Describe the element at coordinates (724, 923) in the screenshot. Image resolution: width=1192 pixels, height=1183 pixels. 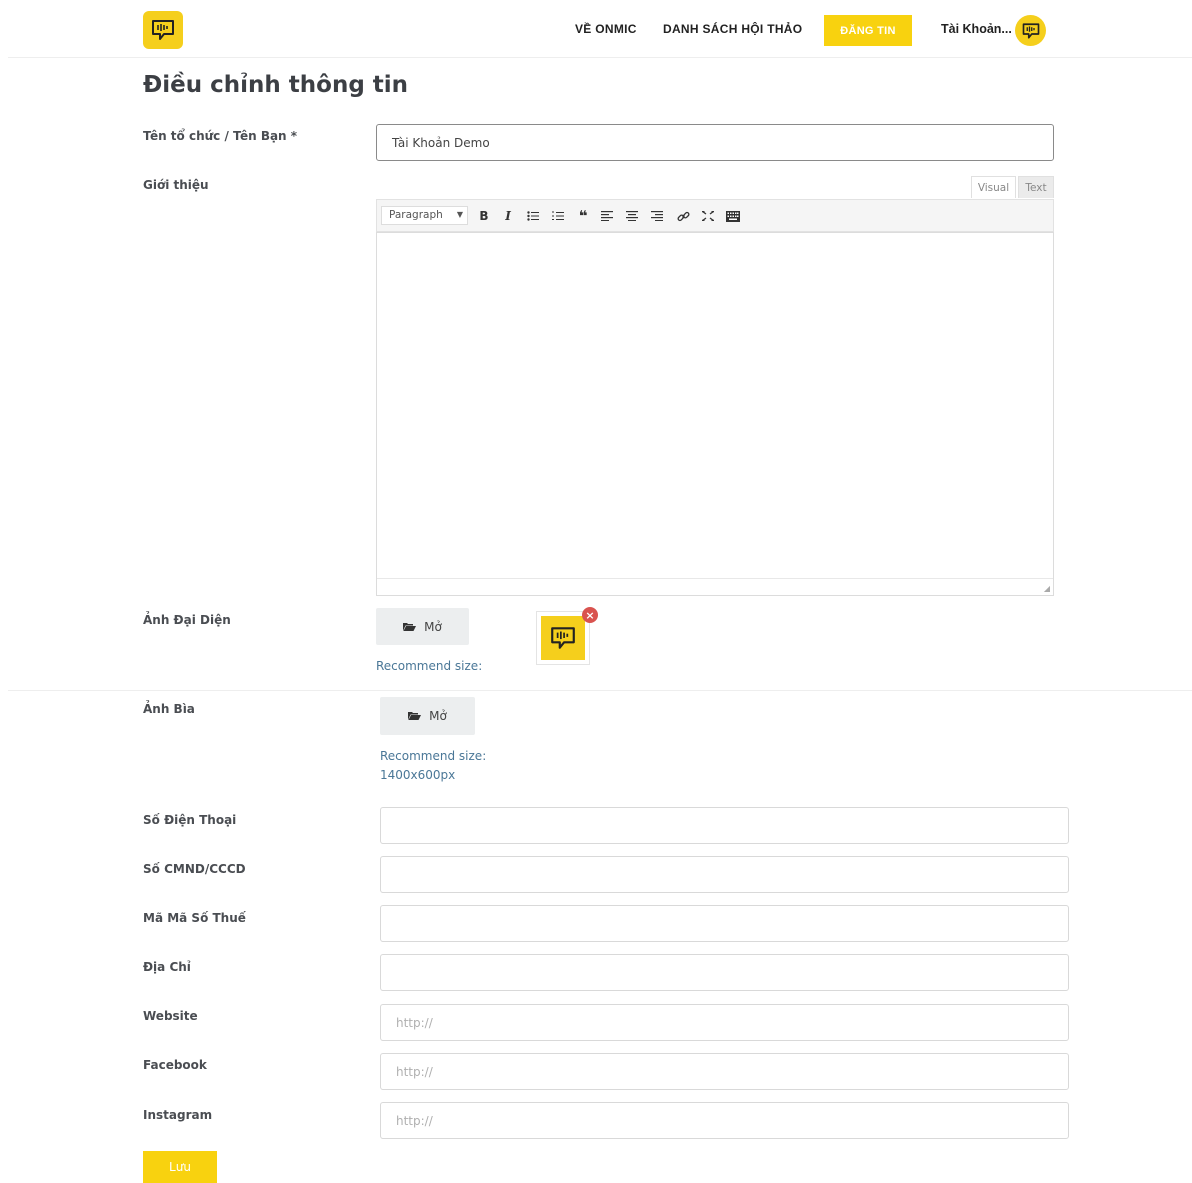
I see `tax-code-field` at that location.